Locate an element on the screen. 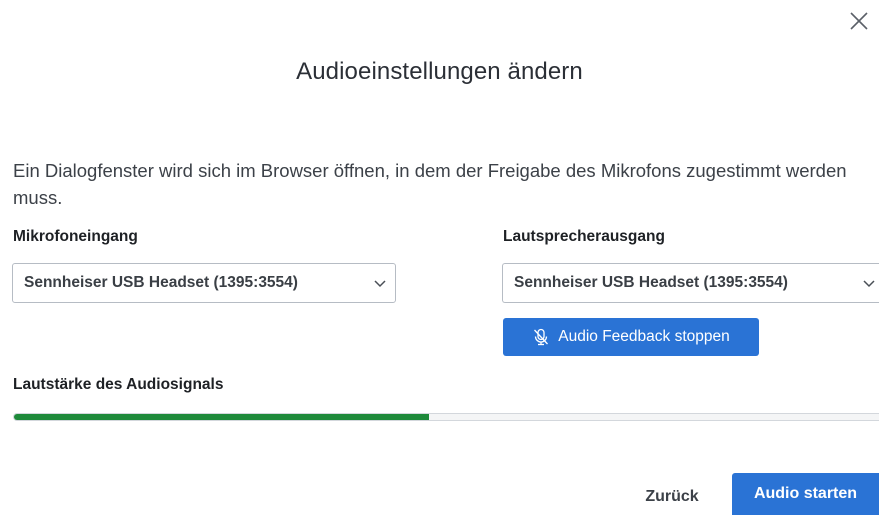 This screenshot has height=515, width=879. speaker-select: Sennheiser USB Headset (1395:3554) is located at coordinates (690, 283).